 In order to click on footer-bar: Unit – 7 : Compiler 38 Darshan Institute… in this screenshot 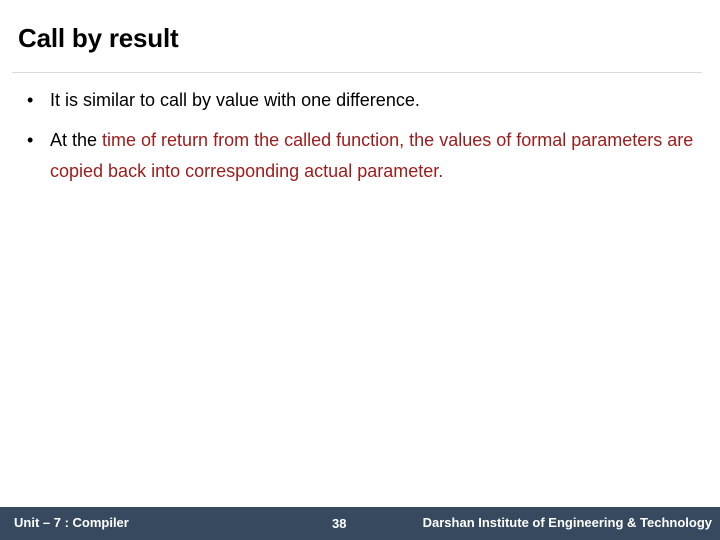, I will do `click(360, 523)`.